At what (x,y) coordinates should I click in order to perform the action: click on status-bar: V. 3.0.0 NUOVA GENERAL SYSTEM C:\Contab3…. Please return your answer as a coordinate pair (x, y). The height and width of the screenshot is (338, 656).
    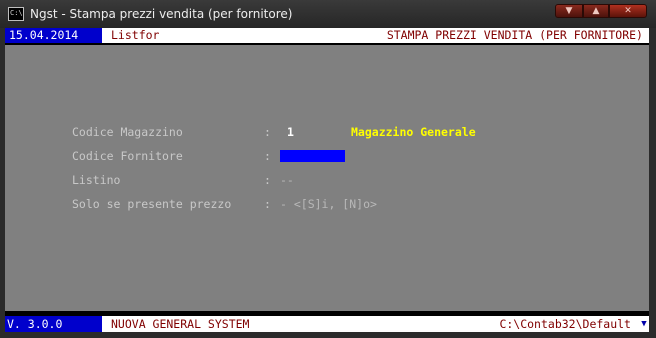
    Looking at the image, I should click on (327, 324).